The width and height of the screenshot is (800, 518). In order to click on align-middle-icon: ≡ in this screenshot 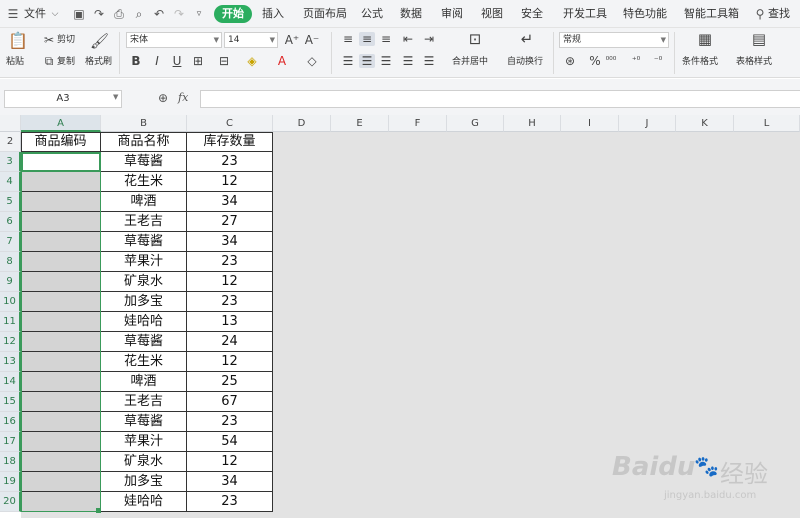, I will do `click(367, 39)`.